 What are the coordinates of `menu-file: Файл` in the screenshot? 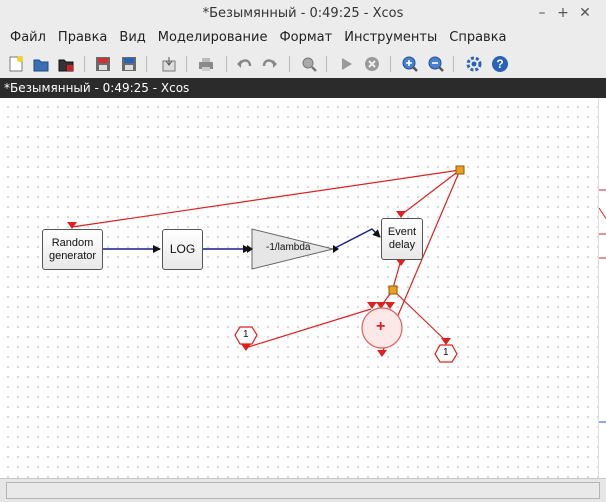 It's located at (26, 38).